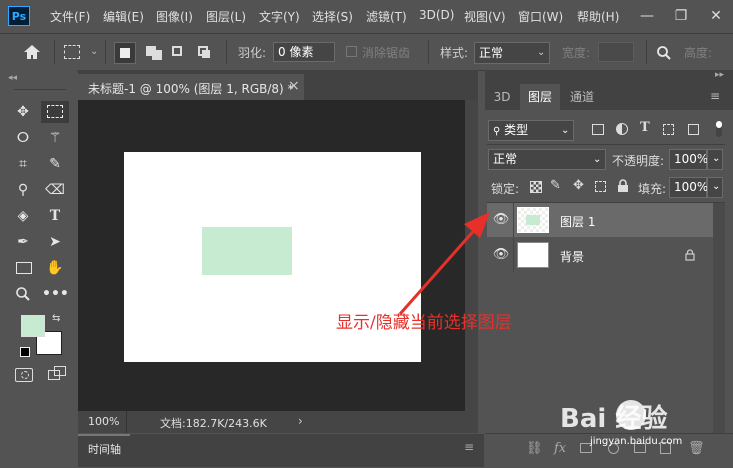 This screenshot has height=468, width=733. Describe the element at coordinates (600, 220) in the screenshot. I see `layer-row: 👁 图层 1` at that location.